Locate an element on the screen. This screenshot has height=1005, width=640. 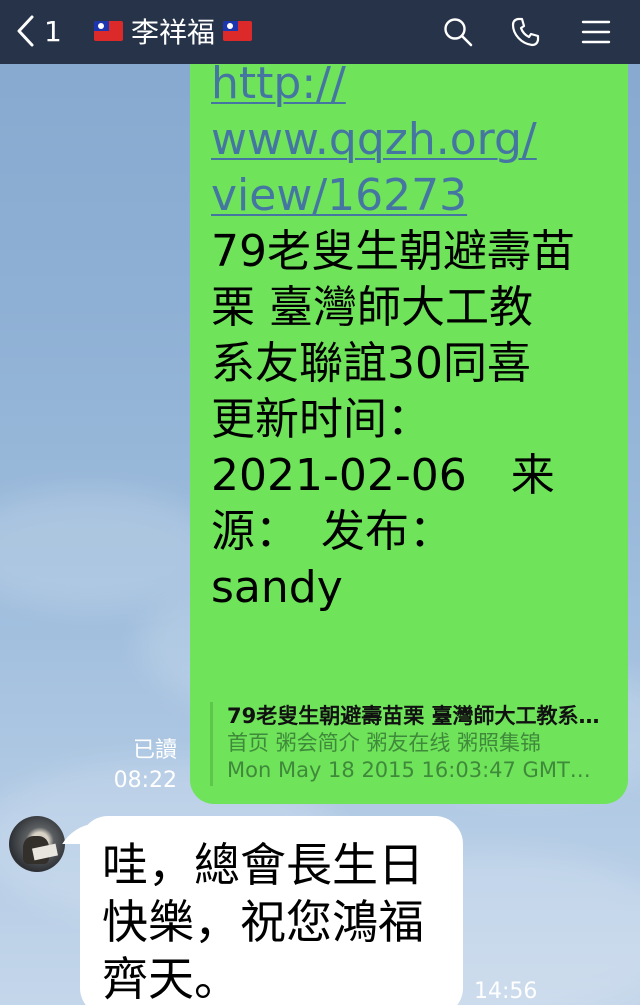
incoming-message-bubble: 哇，總會長生日 快樂，祝您鴻福 齊天。 is located at coordinates (262, 910).